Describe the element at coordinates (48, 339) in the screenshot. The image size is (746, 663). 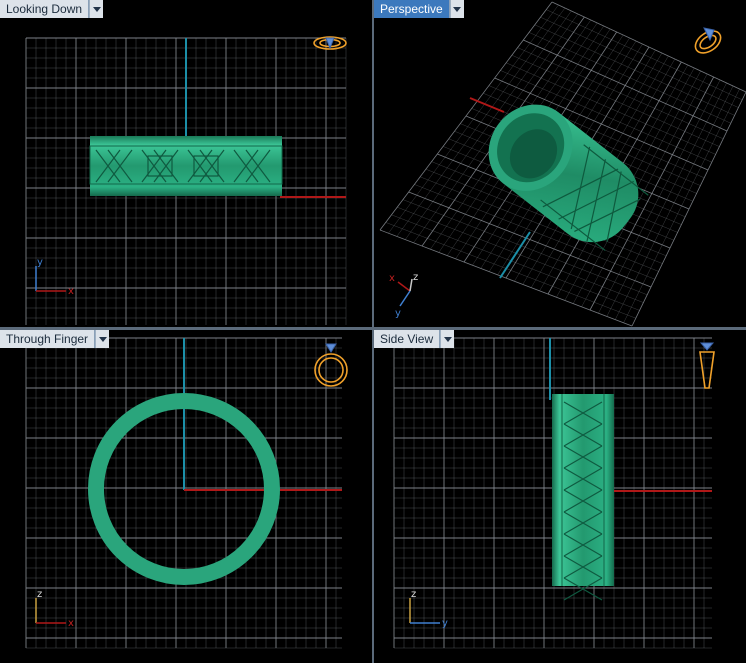
I see `viewport-label: Through Finger` at that location.